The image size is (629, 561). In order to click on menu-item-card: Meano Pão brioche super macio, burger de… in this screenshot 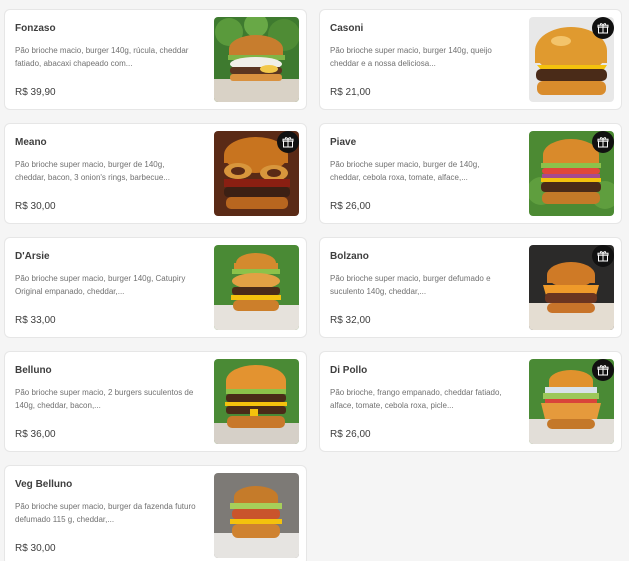, I will do `click(155, 173)`.